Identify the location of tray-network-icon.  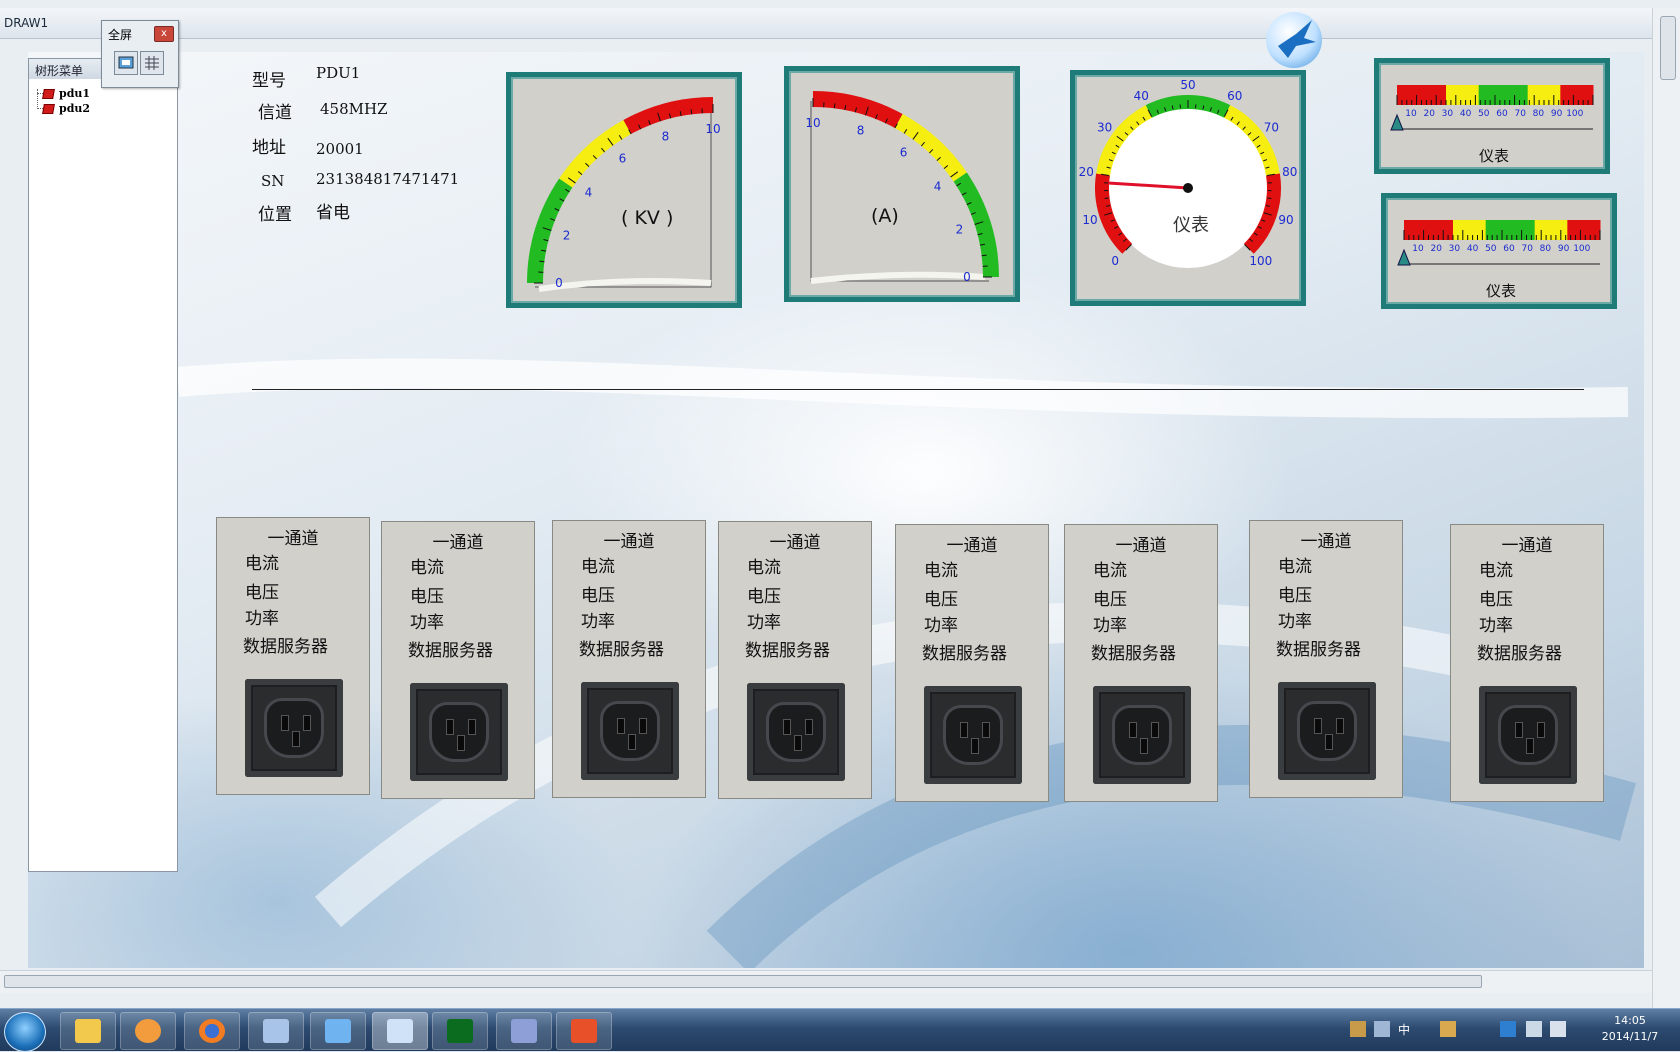
(1448, 1029).